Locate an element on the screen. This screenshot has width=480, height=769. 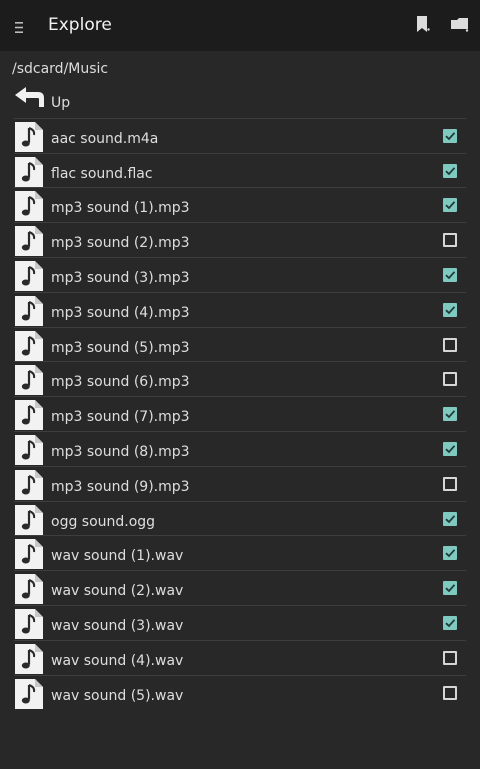
file-row: aac sound.m4a is located at coordinates (240, 136).